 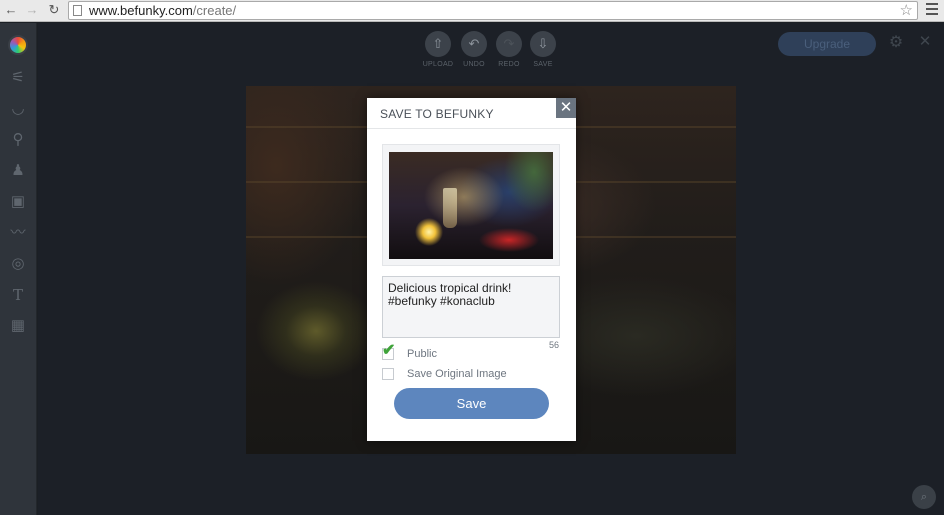 I want to click on save-action-label: SAVE, so click(x=543, y=64).